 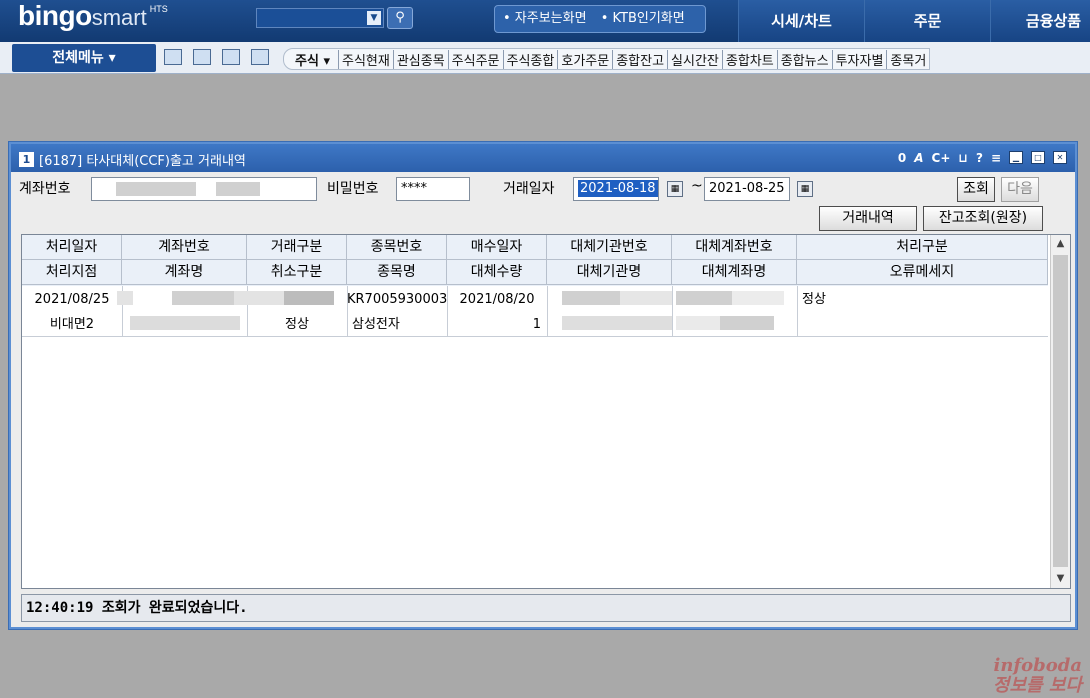 What do you see at coordinates (420, 59) in the screenshot?
I see `menu-item: 관심종목` at bounding box center [420, 59].